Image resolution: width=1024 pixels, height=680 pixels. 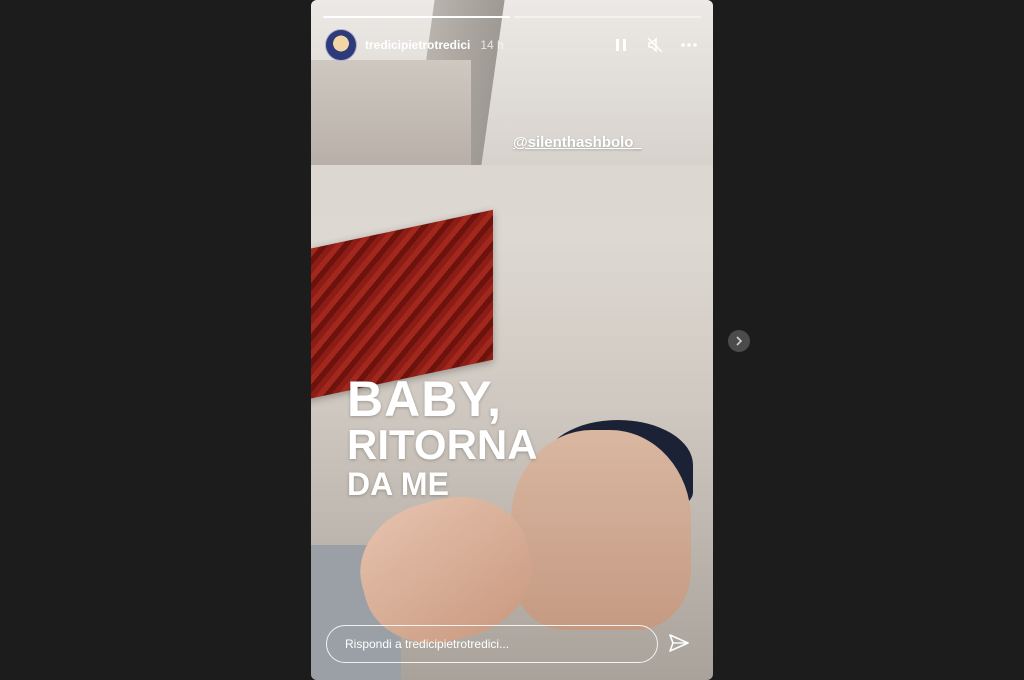 I want to click on mute-icon, so click(x=655, y=45).